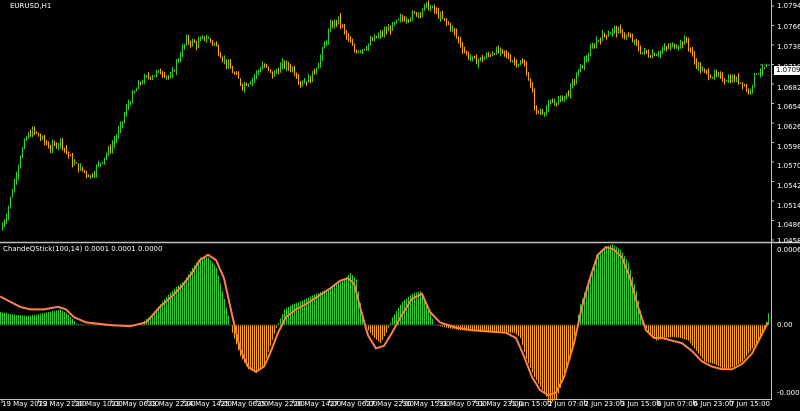 This screenshot has height=411, width=800. Describe the element at coordinates (788, 6) in the screenshot. I see `price-tick: 1.07945` at that location.